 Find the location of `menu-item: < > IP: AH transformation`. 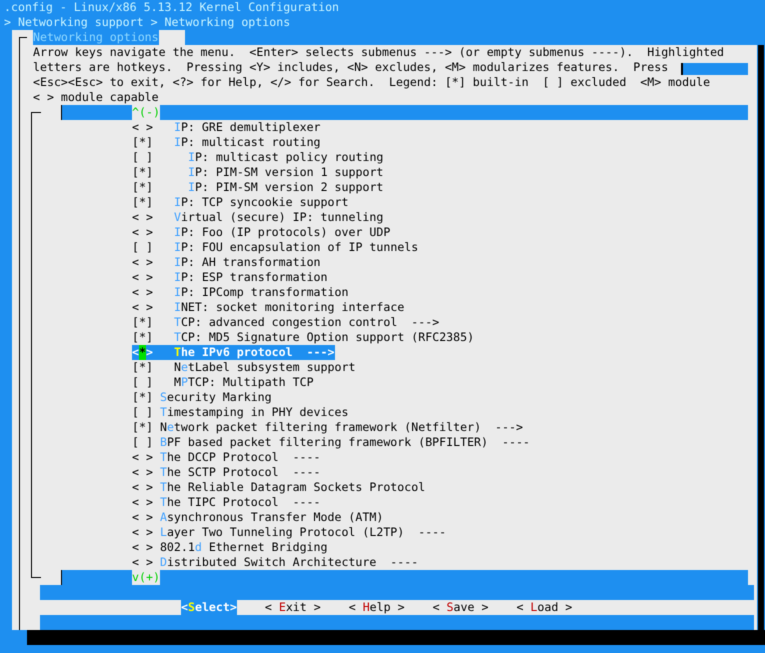

menu-item: < > IP: AH transformation is located at coordinates (226, 262).